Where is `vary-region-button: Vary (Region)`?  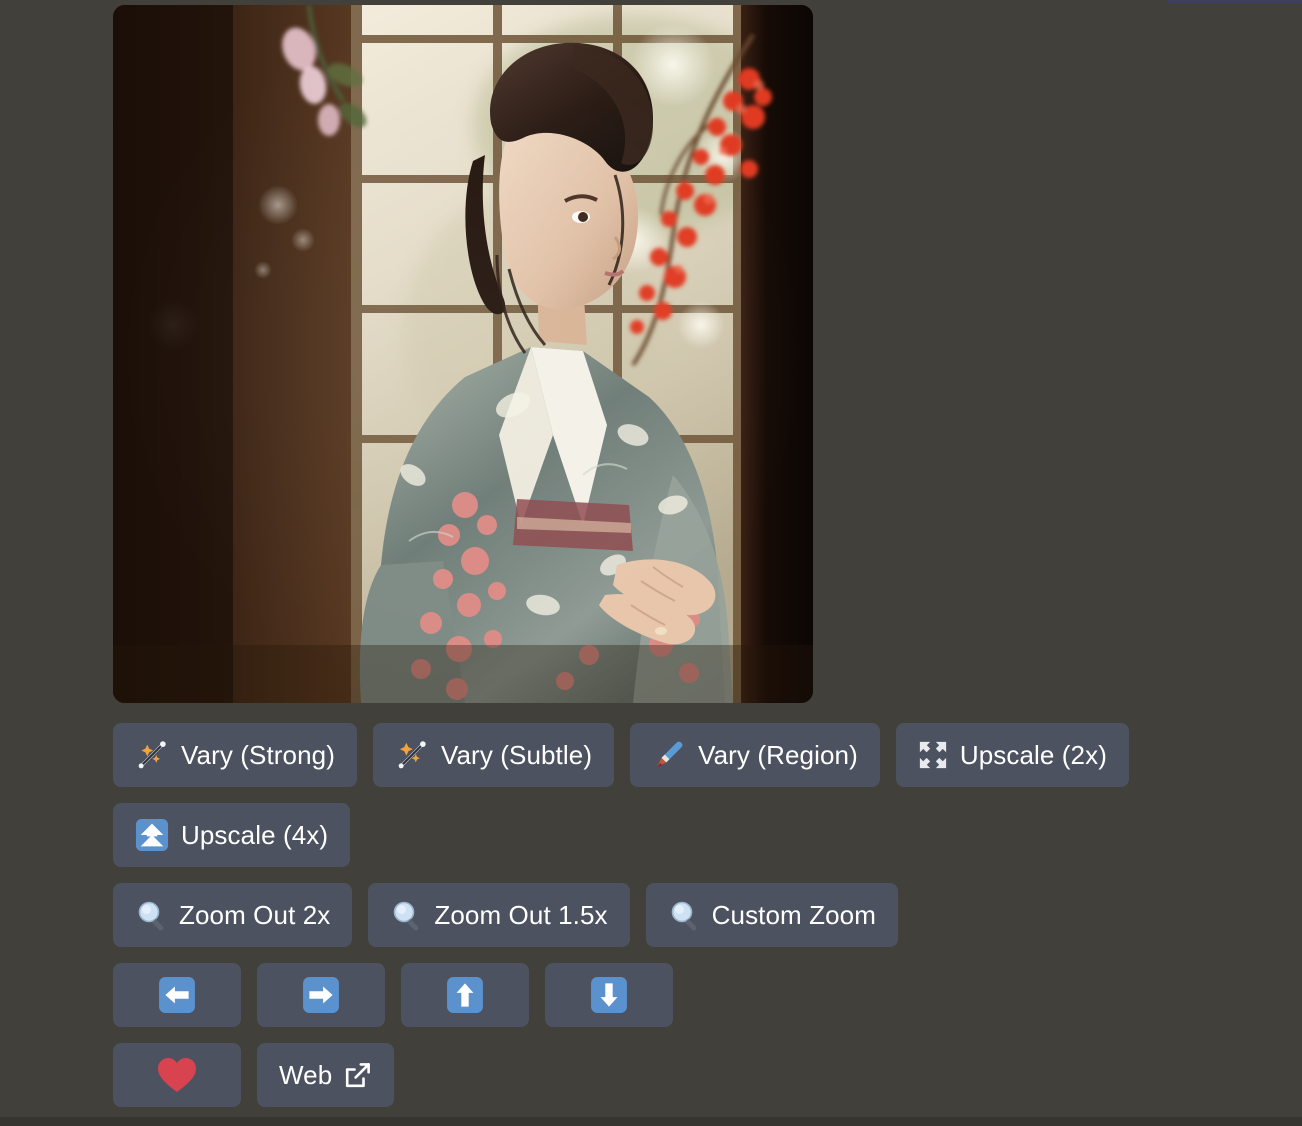
vary-region-button: Vary (Region) is located at coordinates (755, 755).